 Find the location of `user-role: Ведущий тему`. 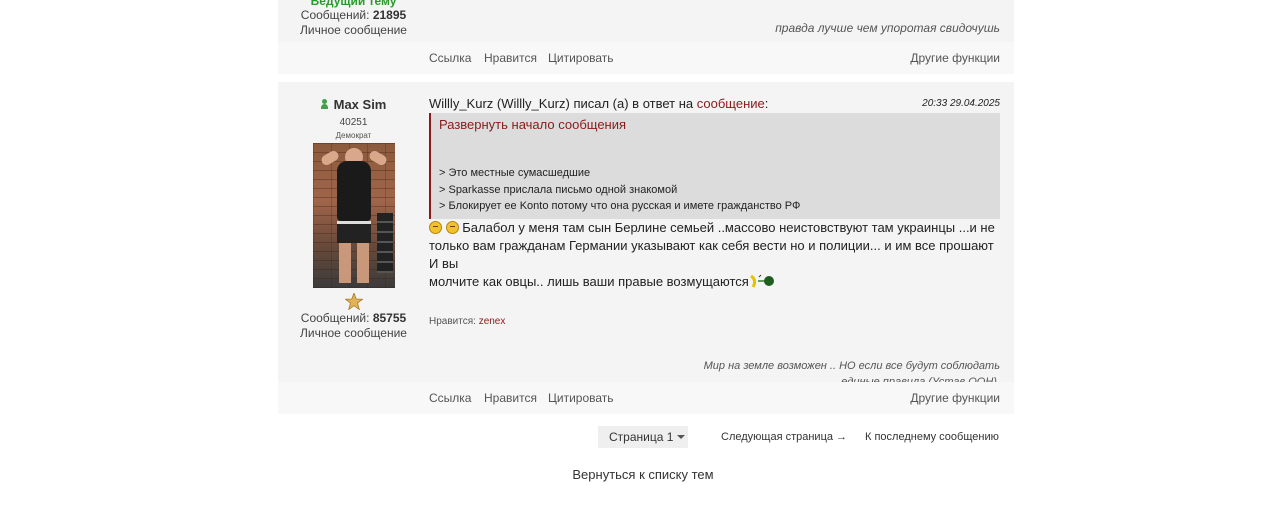

user-role: Ведущий тему is located at coordinates (353, 4).